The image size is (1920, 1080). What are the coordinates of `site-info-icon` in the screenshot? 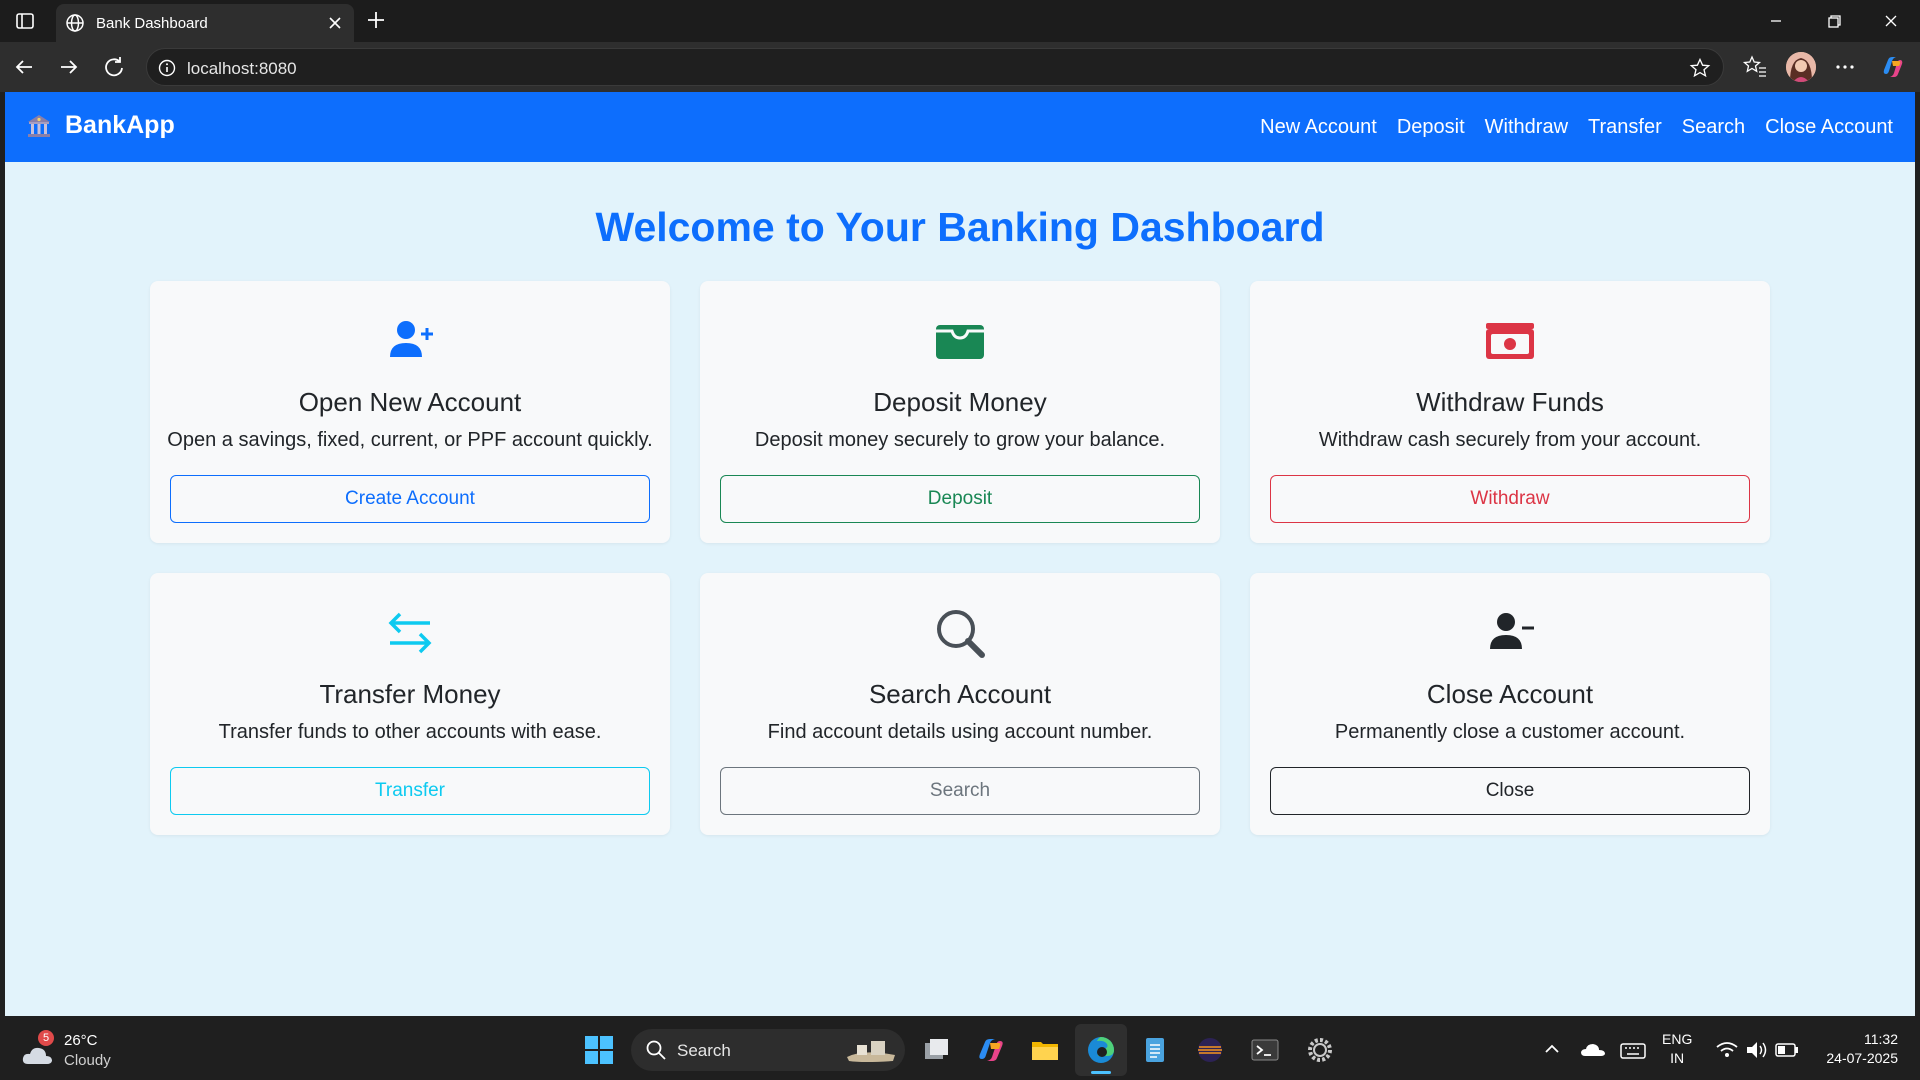 It's located at (167, 68).